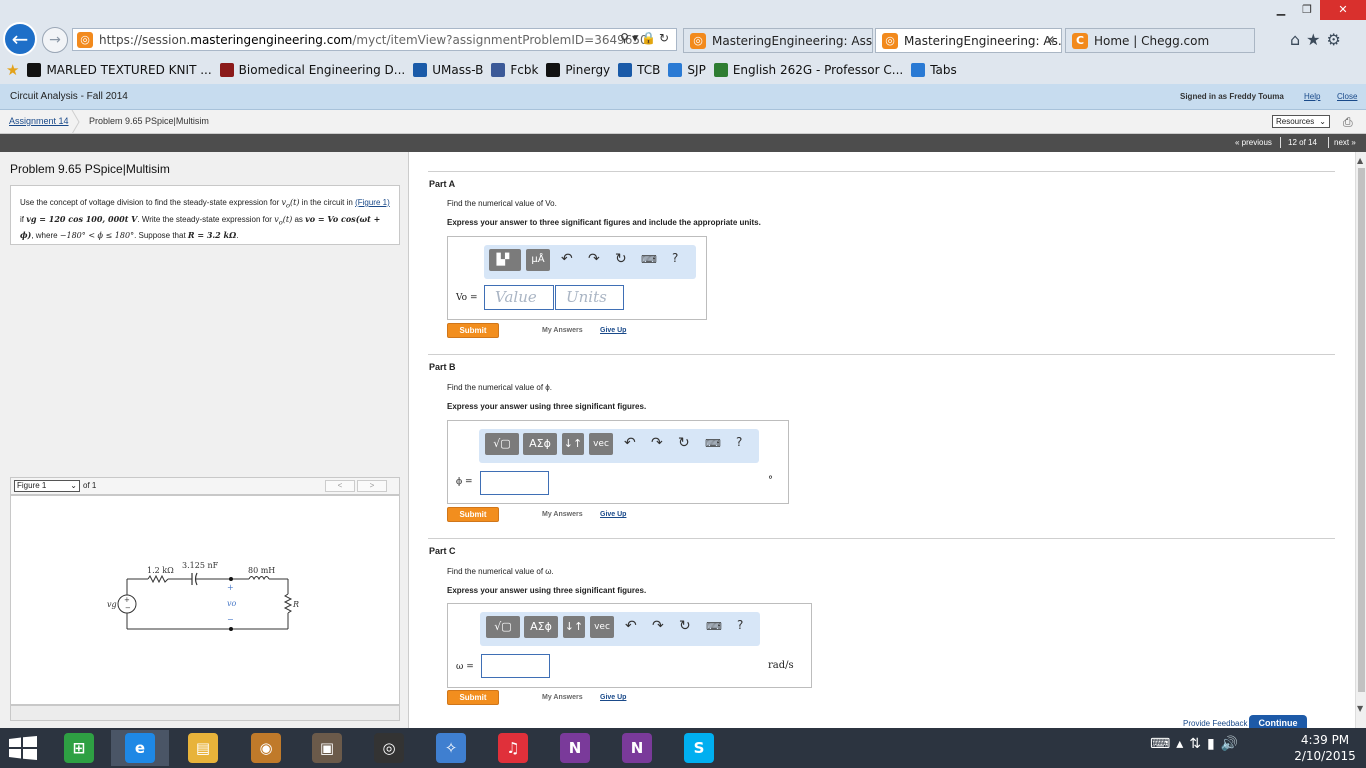 The width and height of the screenshot is (1366, 768). What do you see at coordinates (1312, 96) in the screenshot?
I see `help-link: Help` at bounding box center [1312, 96].